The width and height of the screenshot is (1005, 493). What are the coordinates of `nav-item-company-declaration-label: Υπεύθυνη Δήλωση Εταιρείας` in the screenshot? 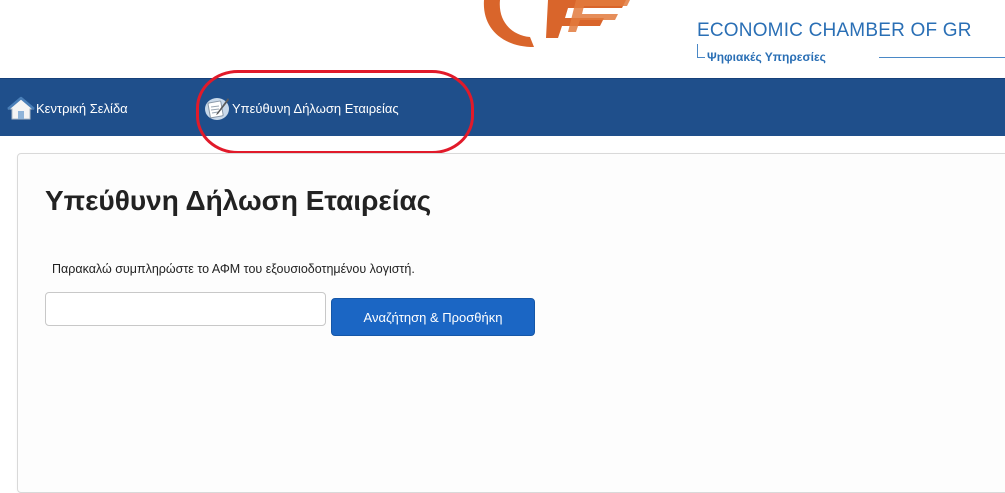 It's located at (315, 108).